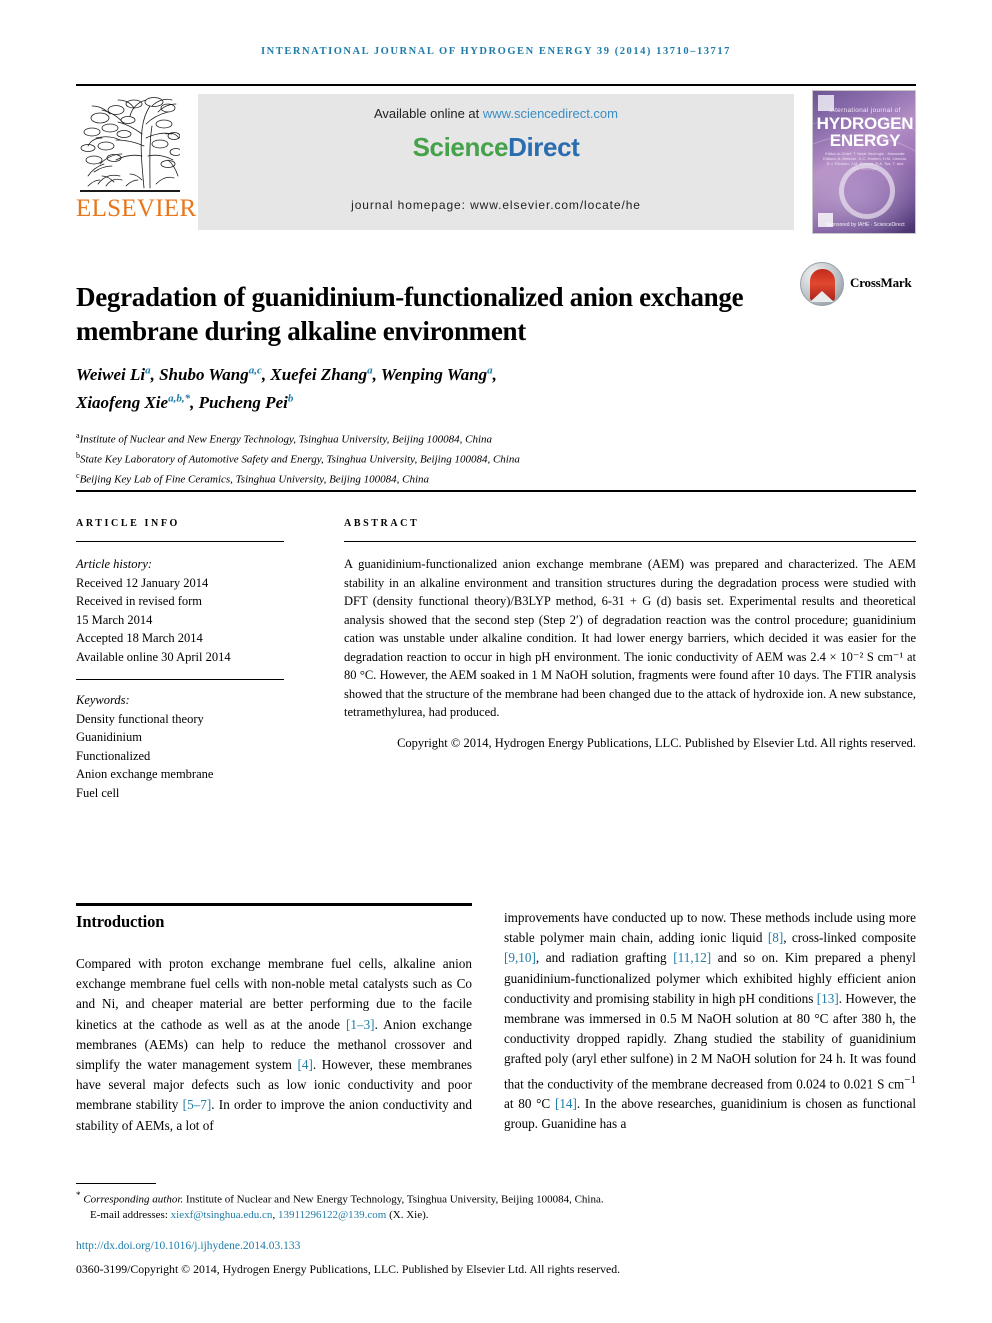 This screenshot has height=1323, width=992. Describe the element at coordinates (78, 1195) in the screenshot. I see `corresponding-author-marker: *` at that location.